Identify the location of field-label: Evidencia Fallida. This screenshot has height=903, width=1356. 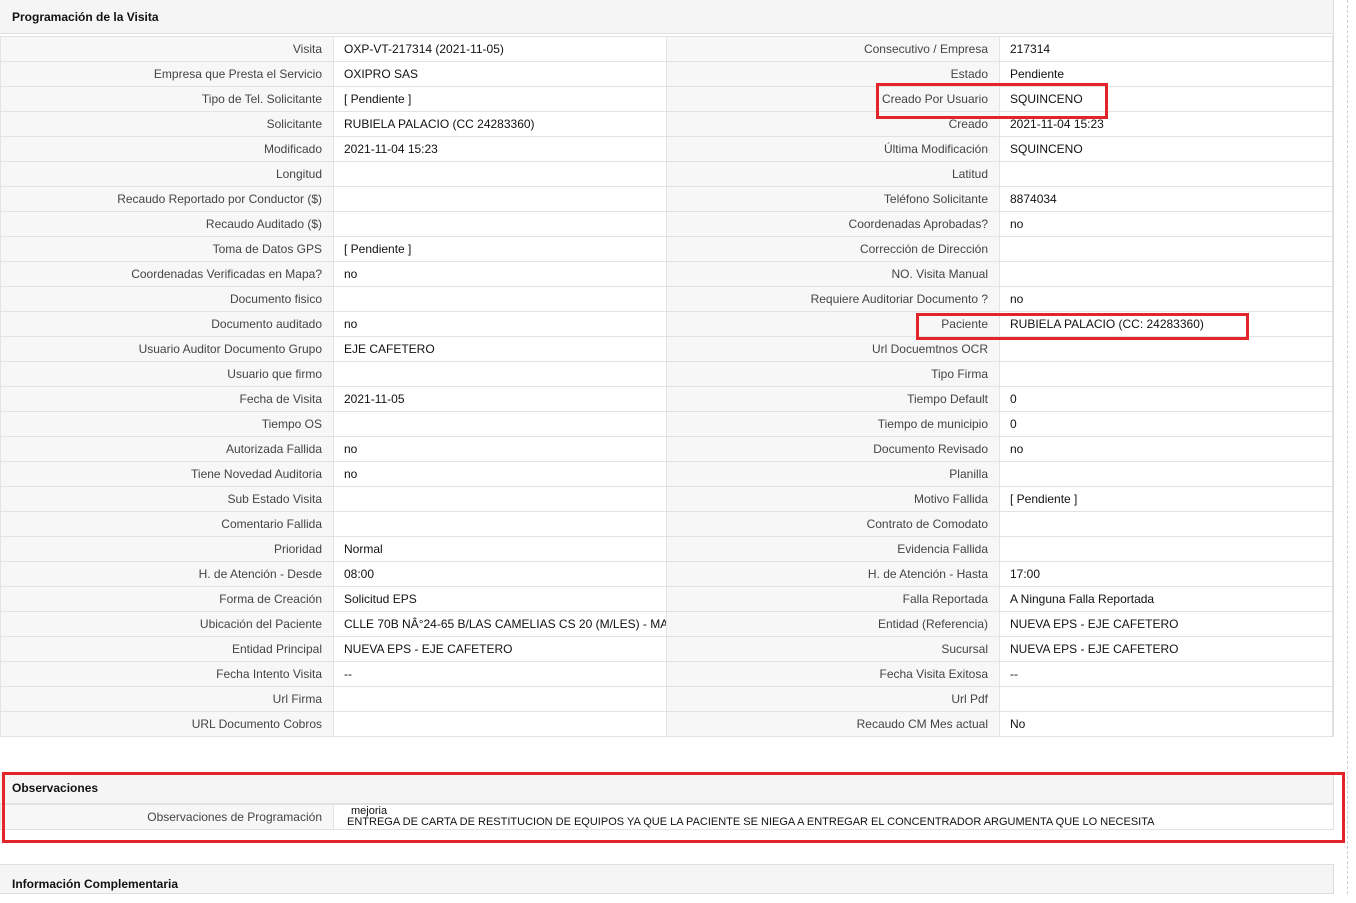
(833, 549).